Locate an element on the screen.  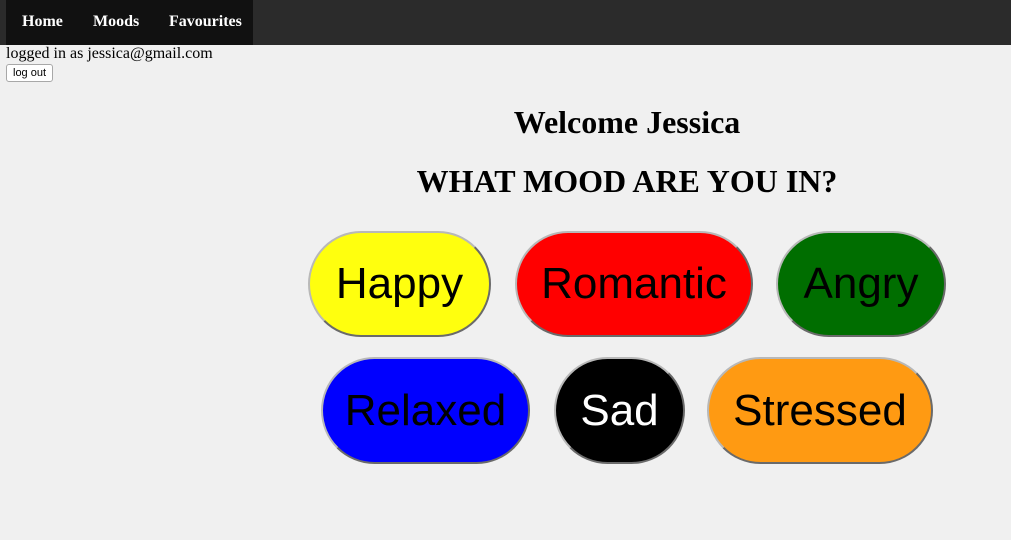
mood-button-stressed: Stressed is located at coordinates (820, 410).